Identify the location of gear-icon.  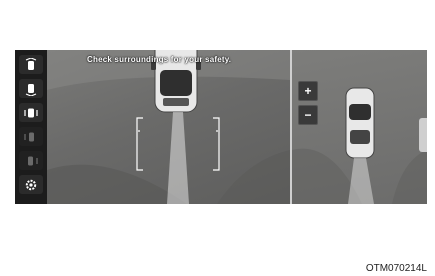
(31, 184).